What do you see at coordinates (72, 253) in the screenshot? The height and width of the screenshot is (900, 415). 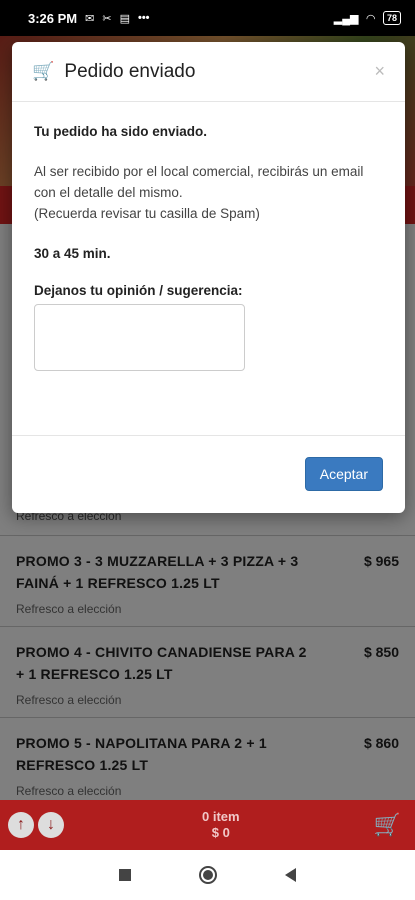 I see `delivery-time: 30 a 45 min.` at bounding box center [72, 253].